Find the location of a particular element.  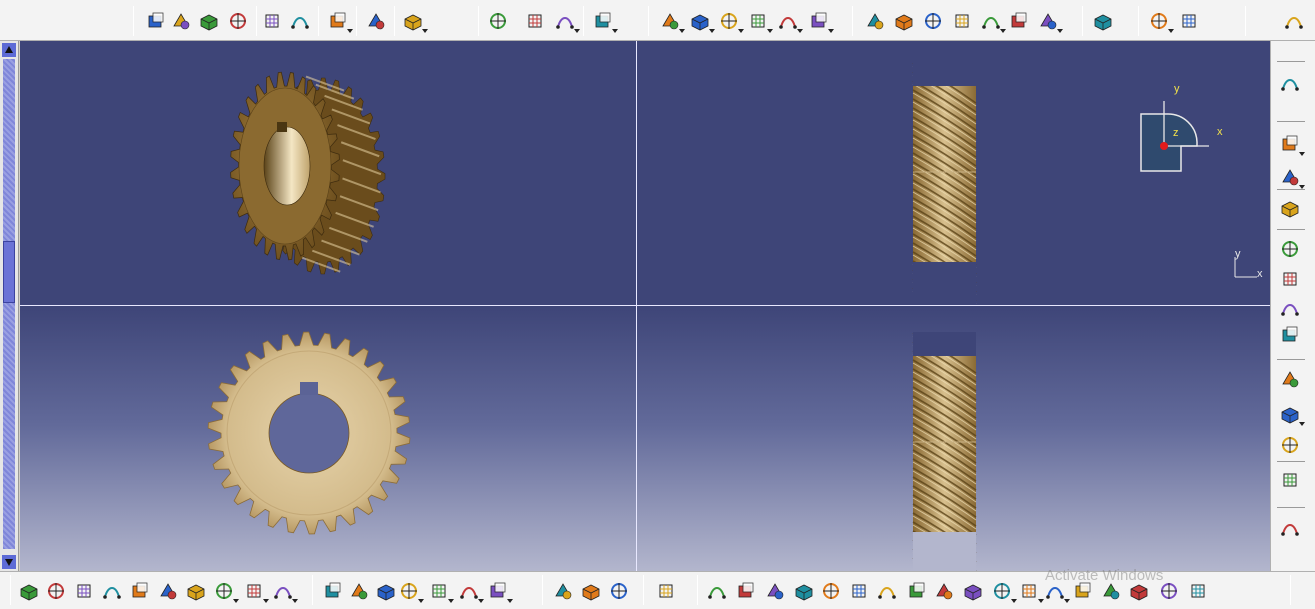

surface-icon is located at coordinates (962, 21).